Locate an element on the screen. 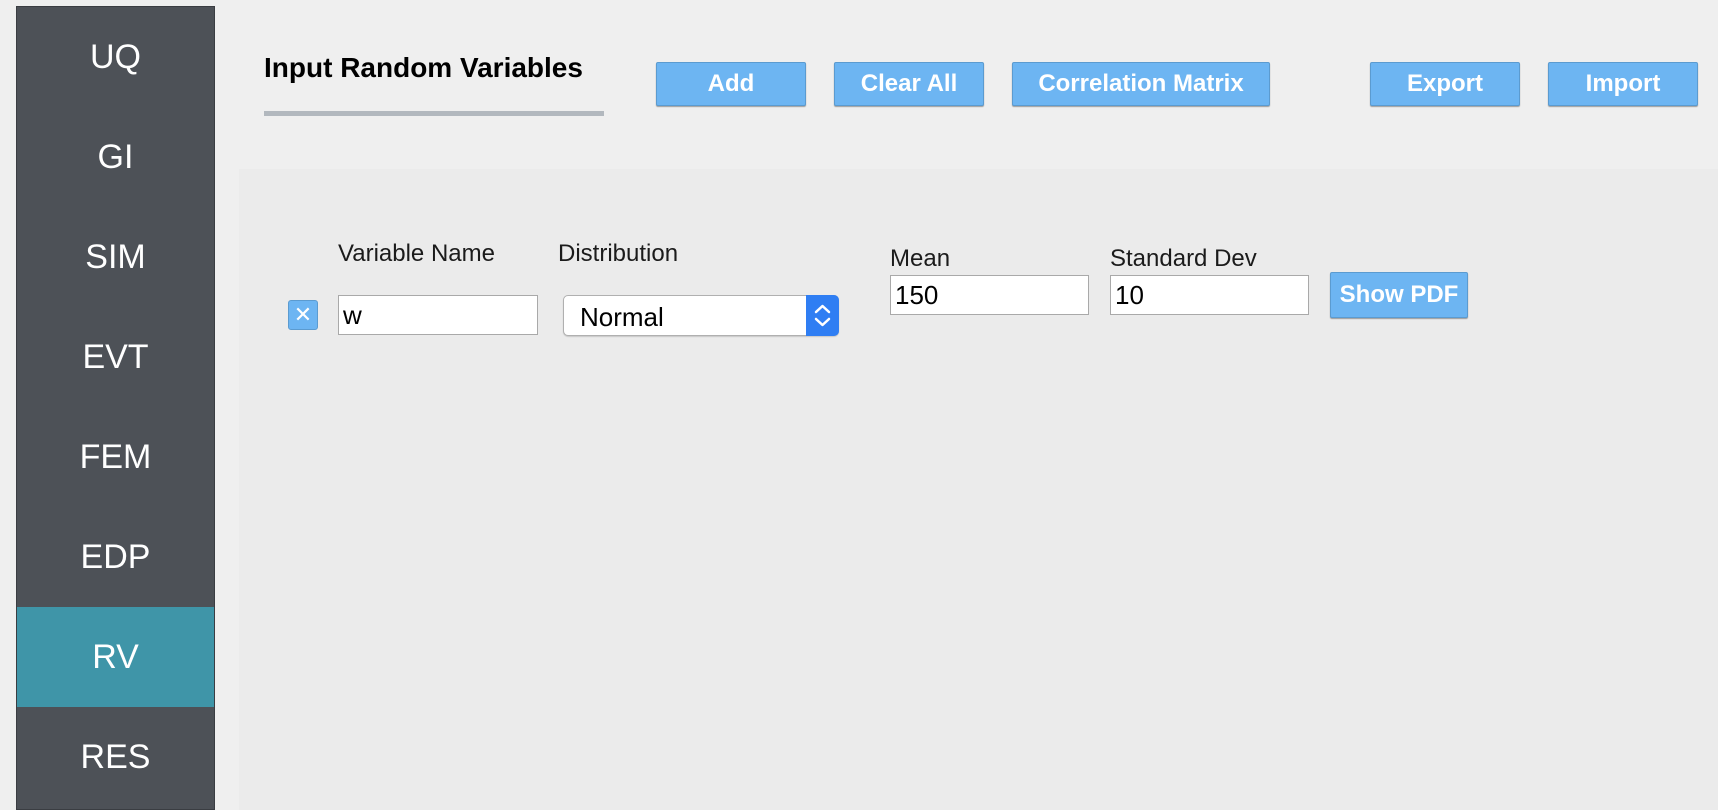 Image resolution: width=1718 pixels, height=810 pixels. sidebar-item-rv: RV is located at coordinates (115, 657).